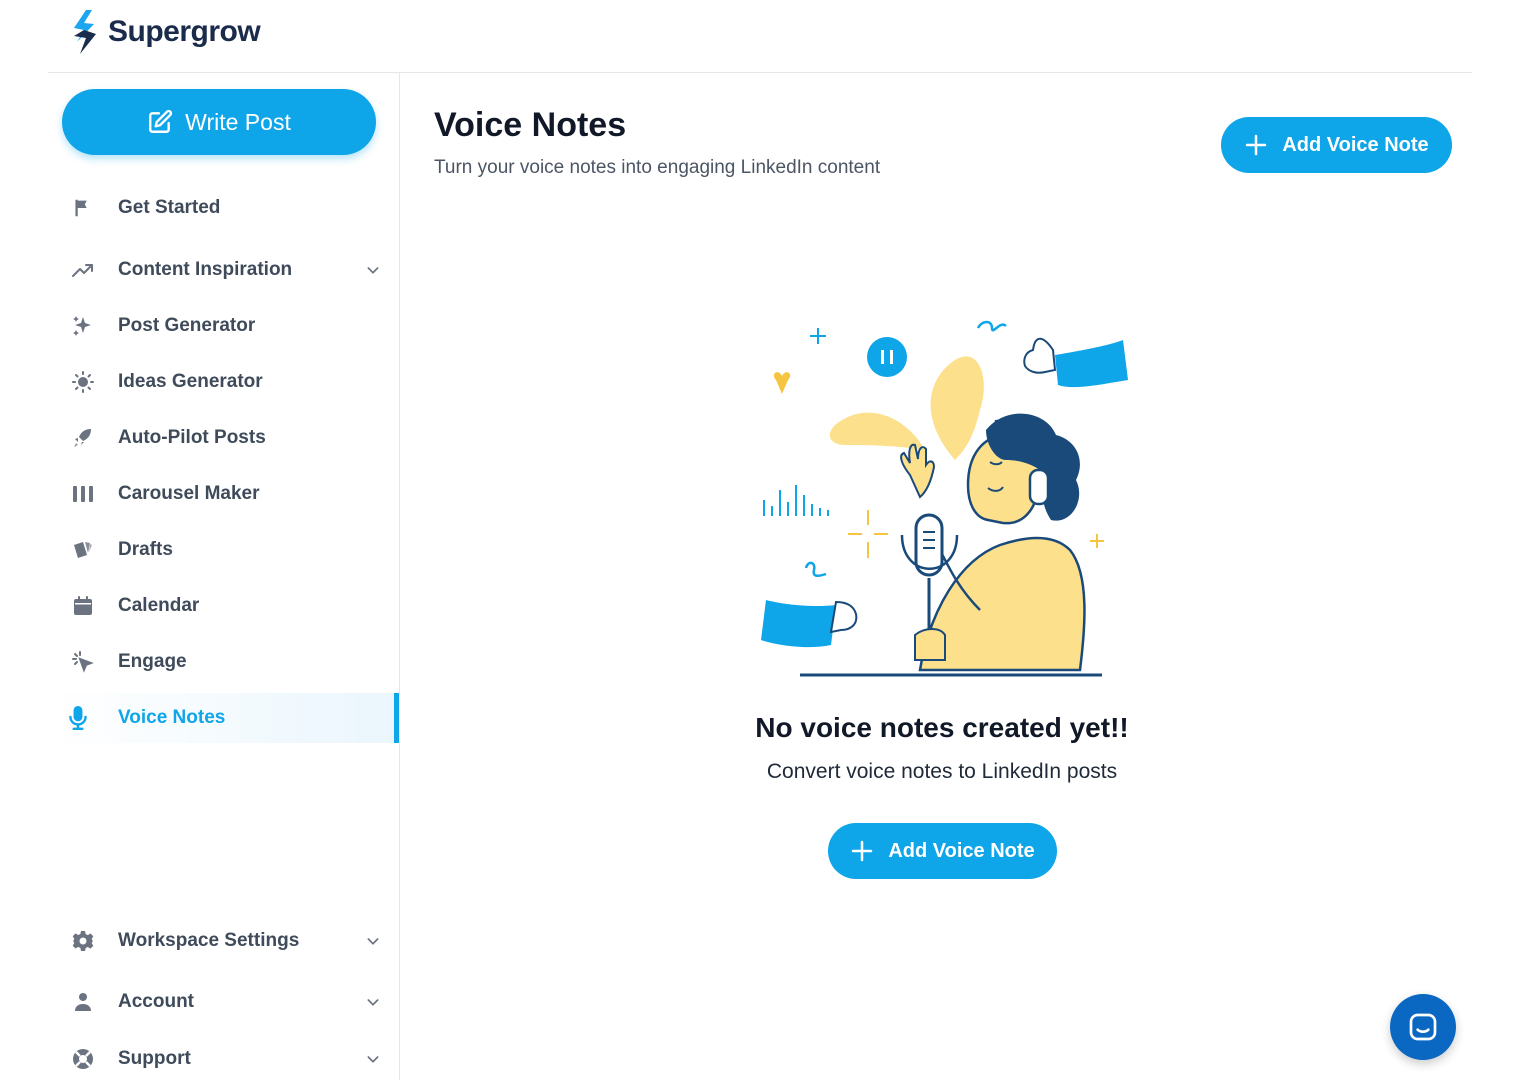  What do you see at coordinates (238, 121) in the screenshot?
I see `write-post-label: Write Post` at bounding box center [238, 121].